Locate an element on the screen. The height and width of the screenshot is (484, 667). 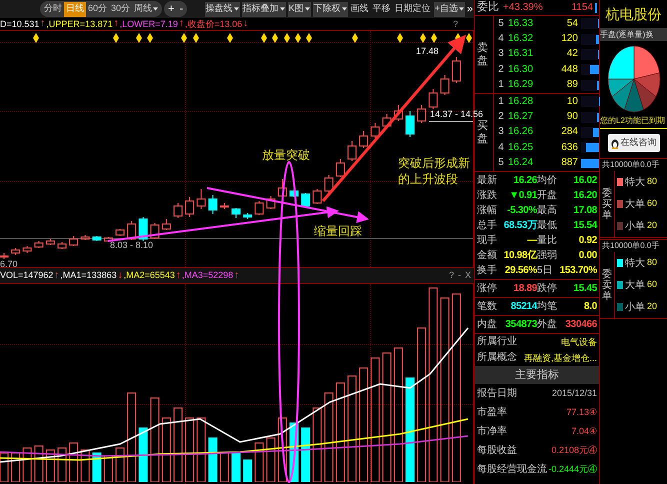
quote-value: 16.02 is located at coordinates (585, 181).